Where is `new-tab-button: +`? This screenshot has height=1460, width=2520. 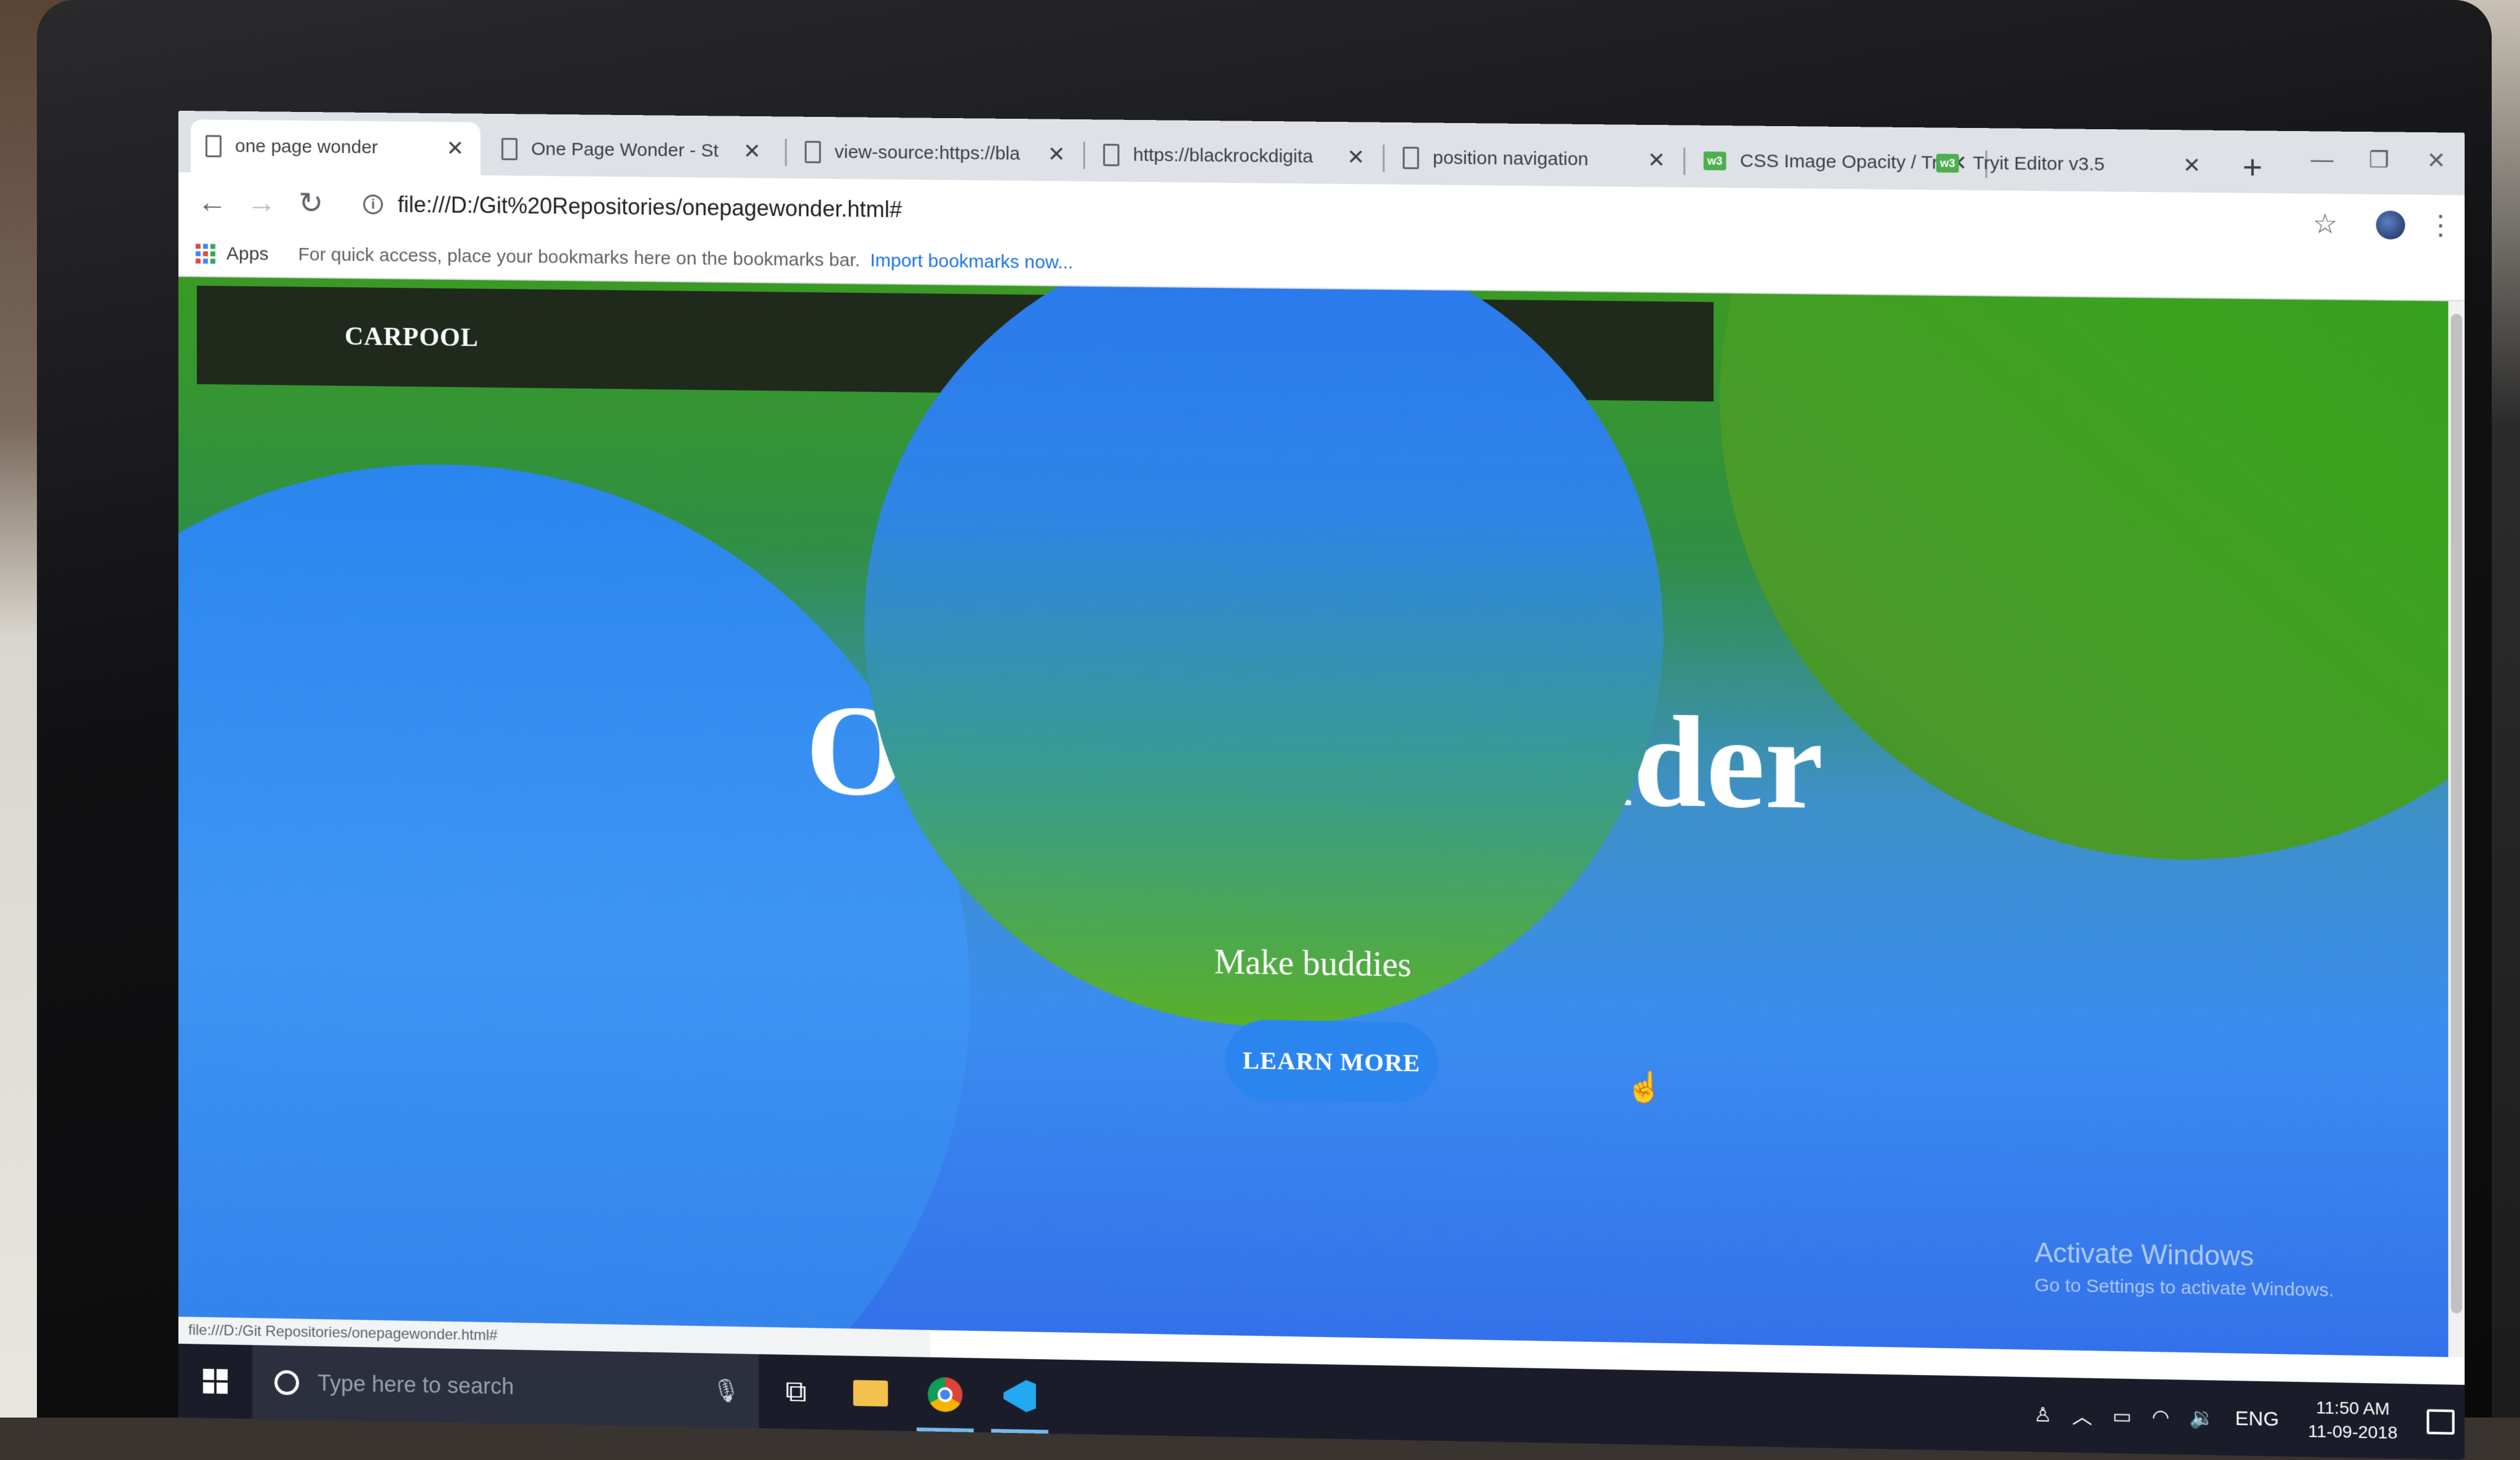 new-tab-button: + is located at coordinates (2252, 167).